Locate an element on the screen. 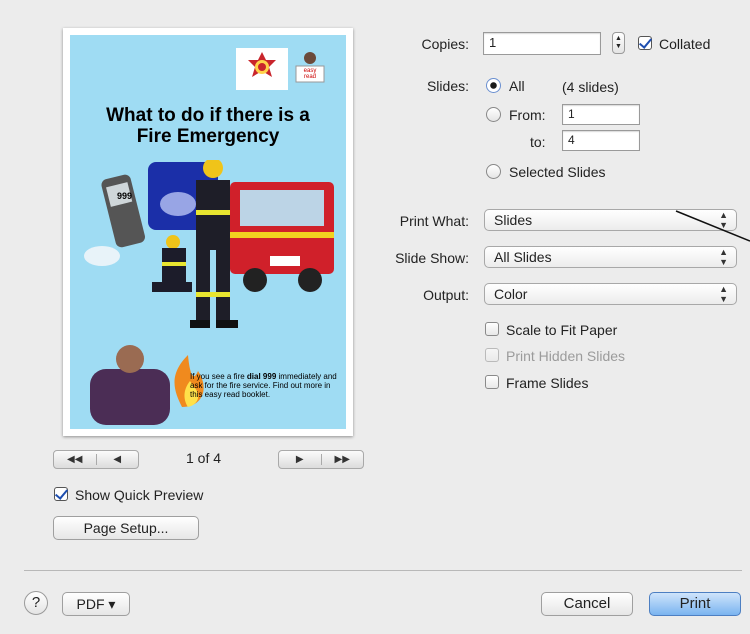 The width and height of the screenshot is (750, 634). frame-slides-checkbox is located at coordinates (492, 382).